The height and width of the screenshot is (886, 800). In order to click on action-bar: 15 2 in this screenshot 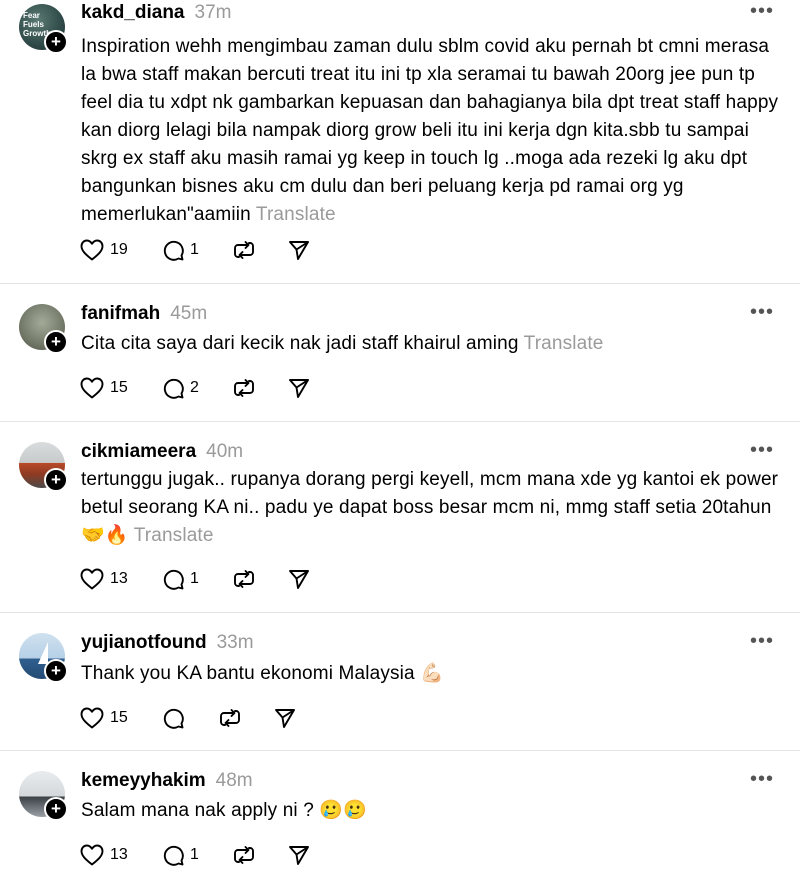, I will do `click(195, 388)`.